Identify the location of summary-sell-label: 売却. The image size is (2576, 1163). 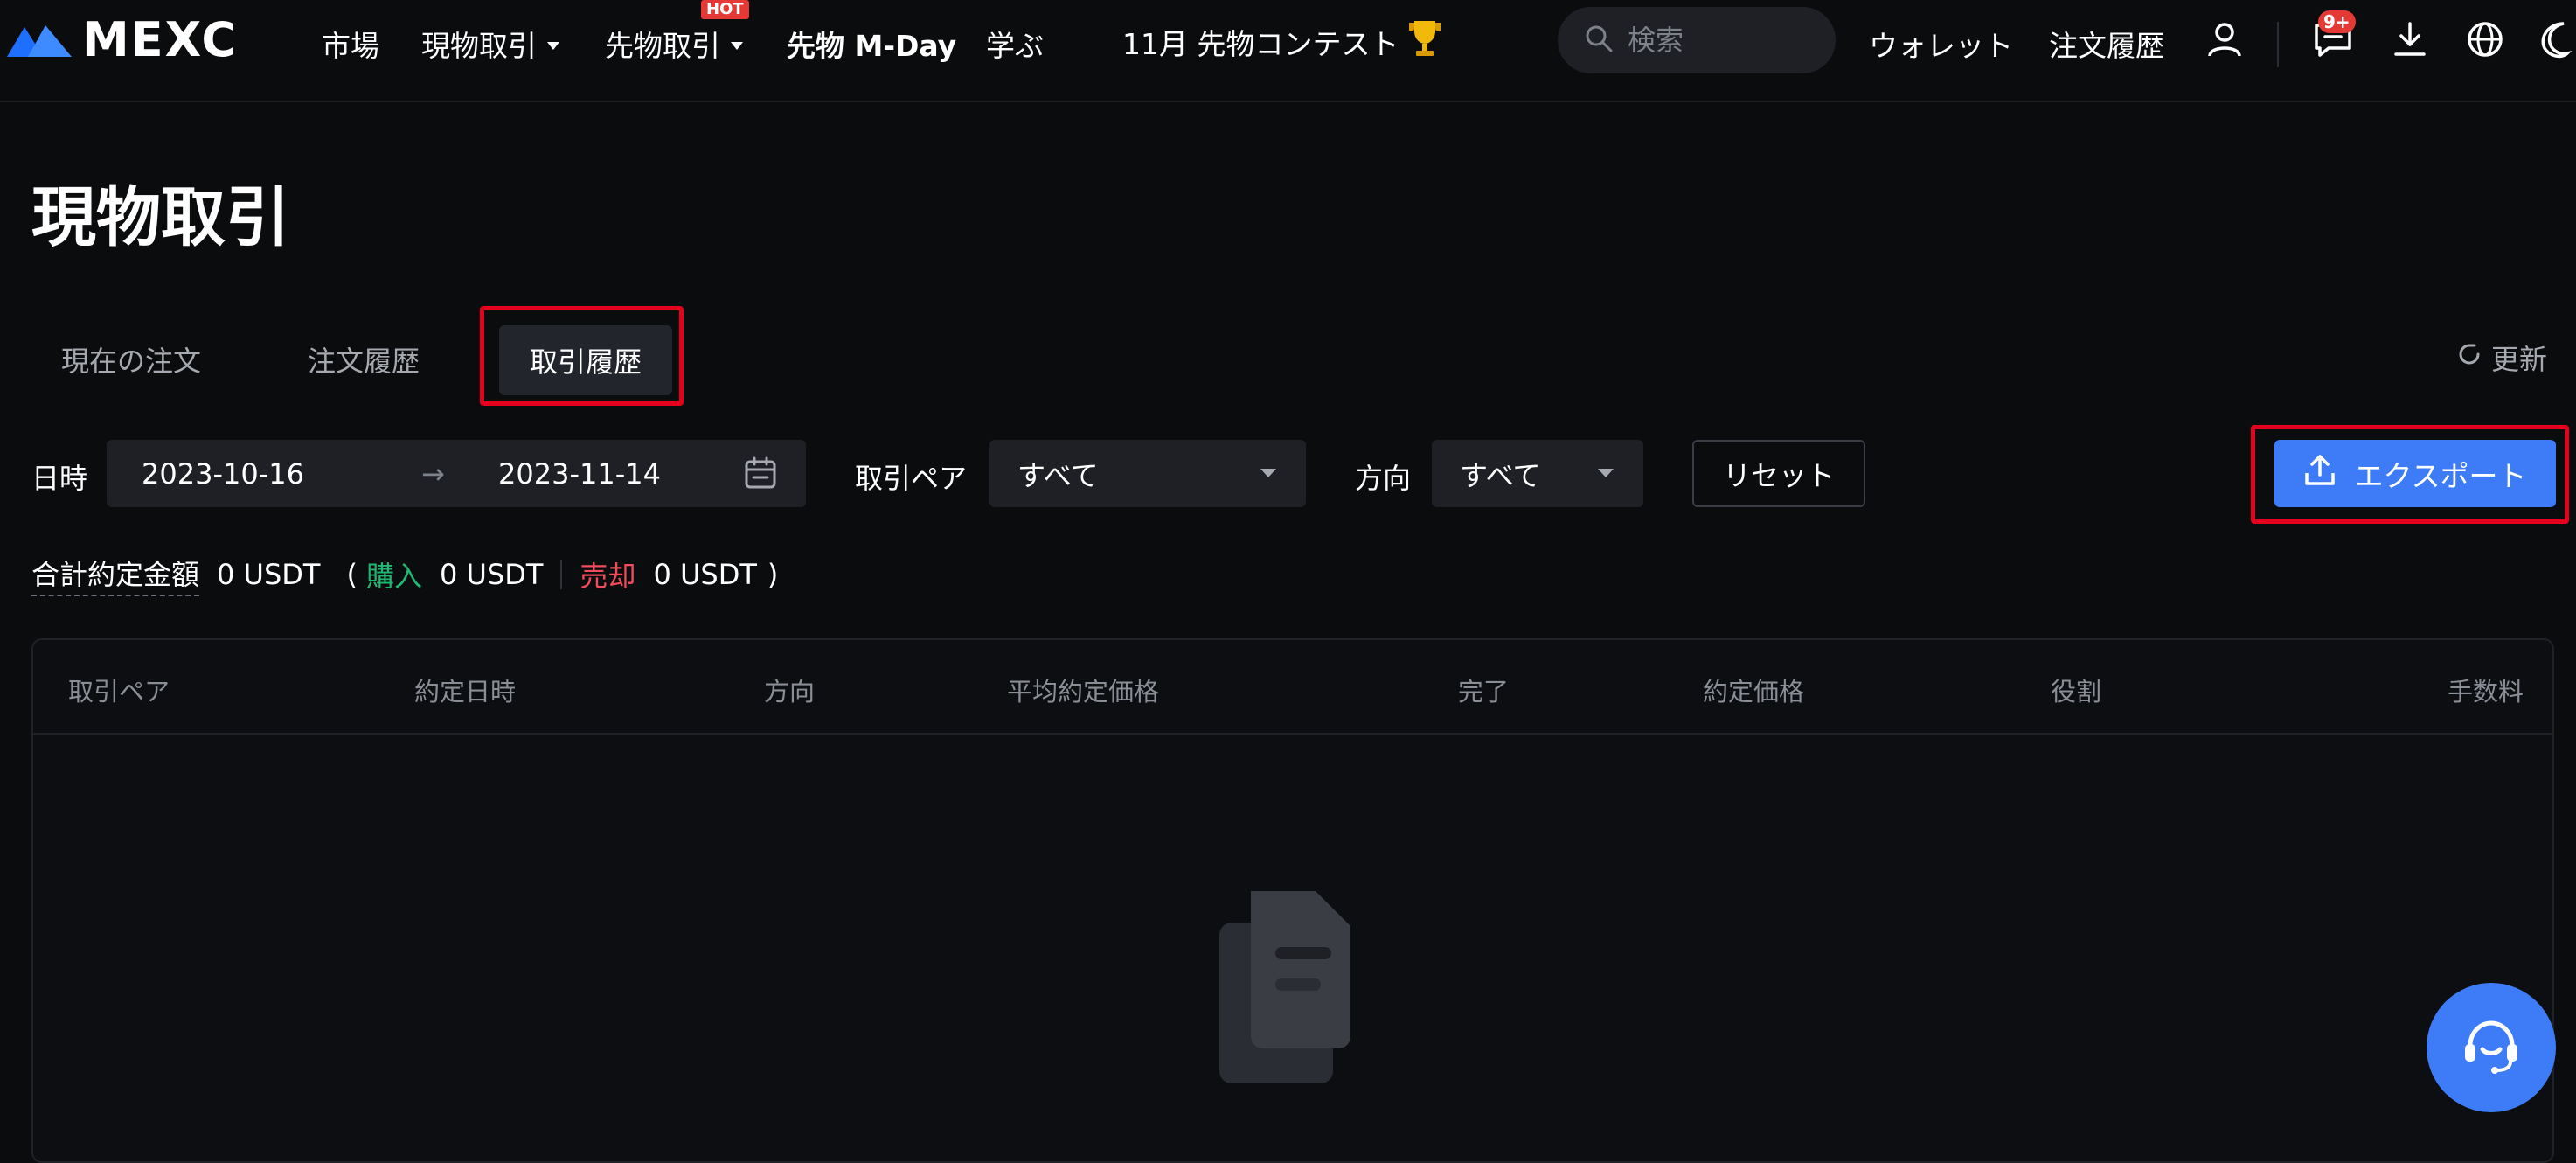
(608, 576).